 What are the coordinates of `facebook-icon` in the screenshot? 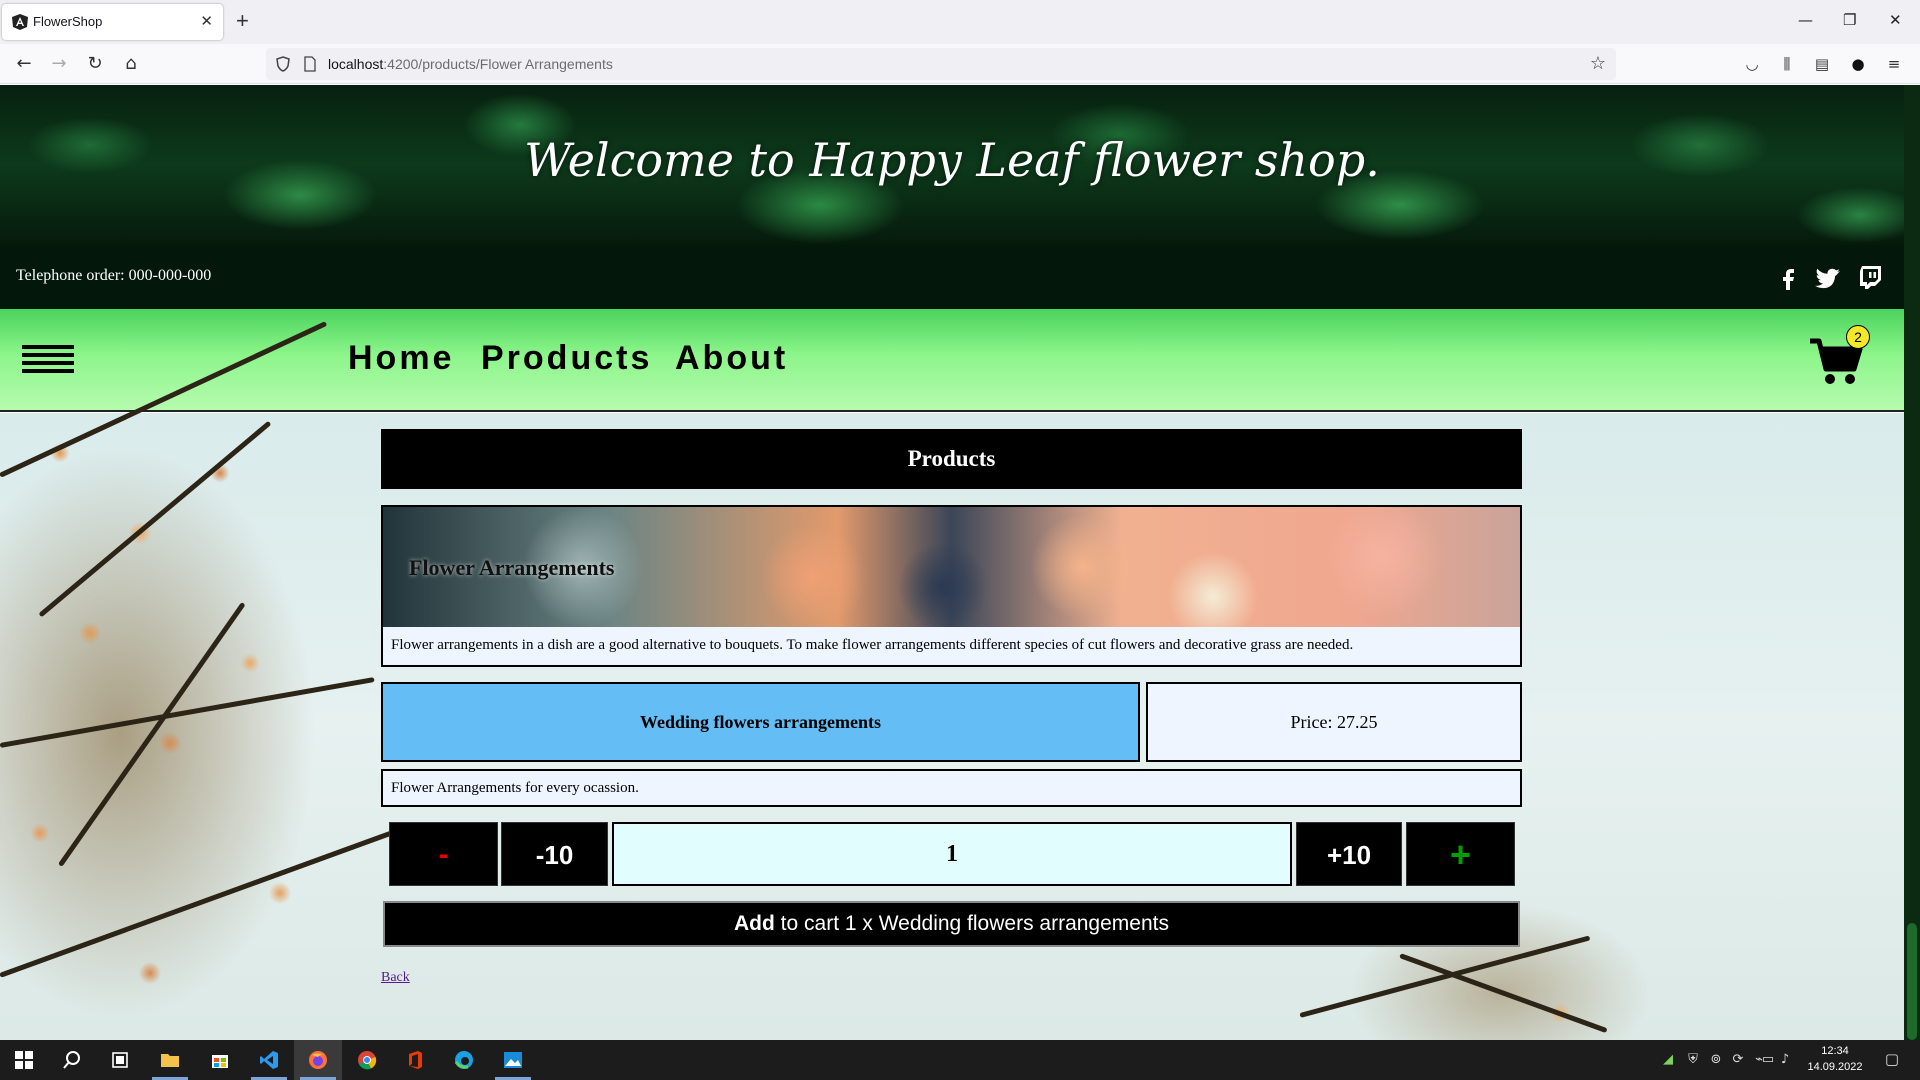 It's located at (1789, 277).